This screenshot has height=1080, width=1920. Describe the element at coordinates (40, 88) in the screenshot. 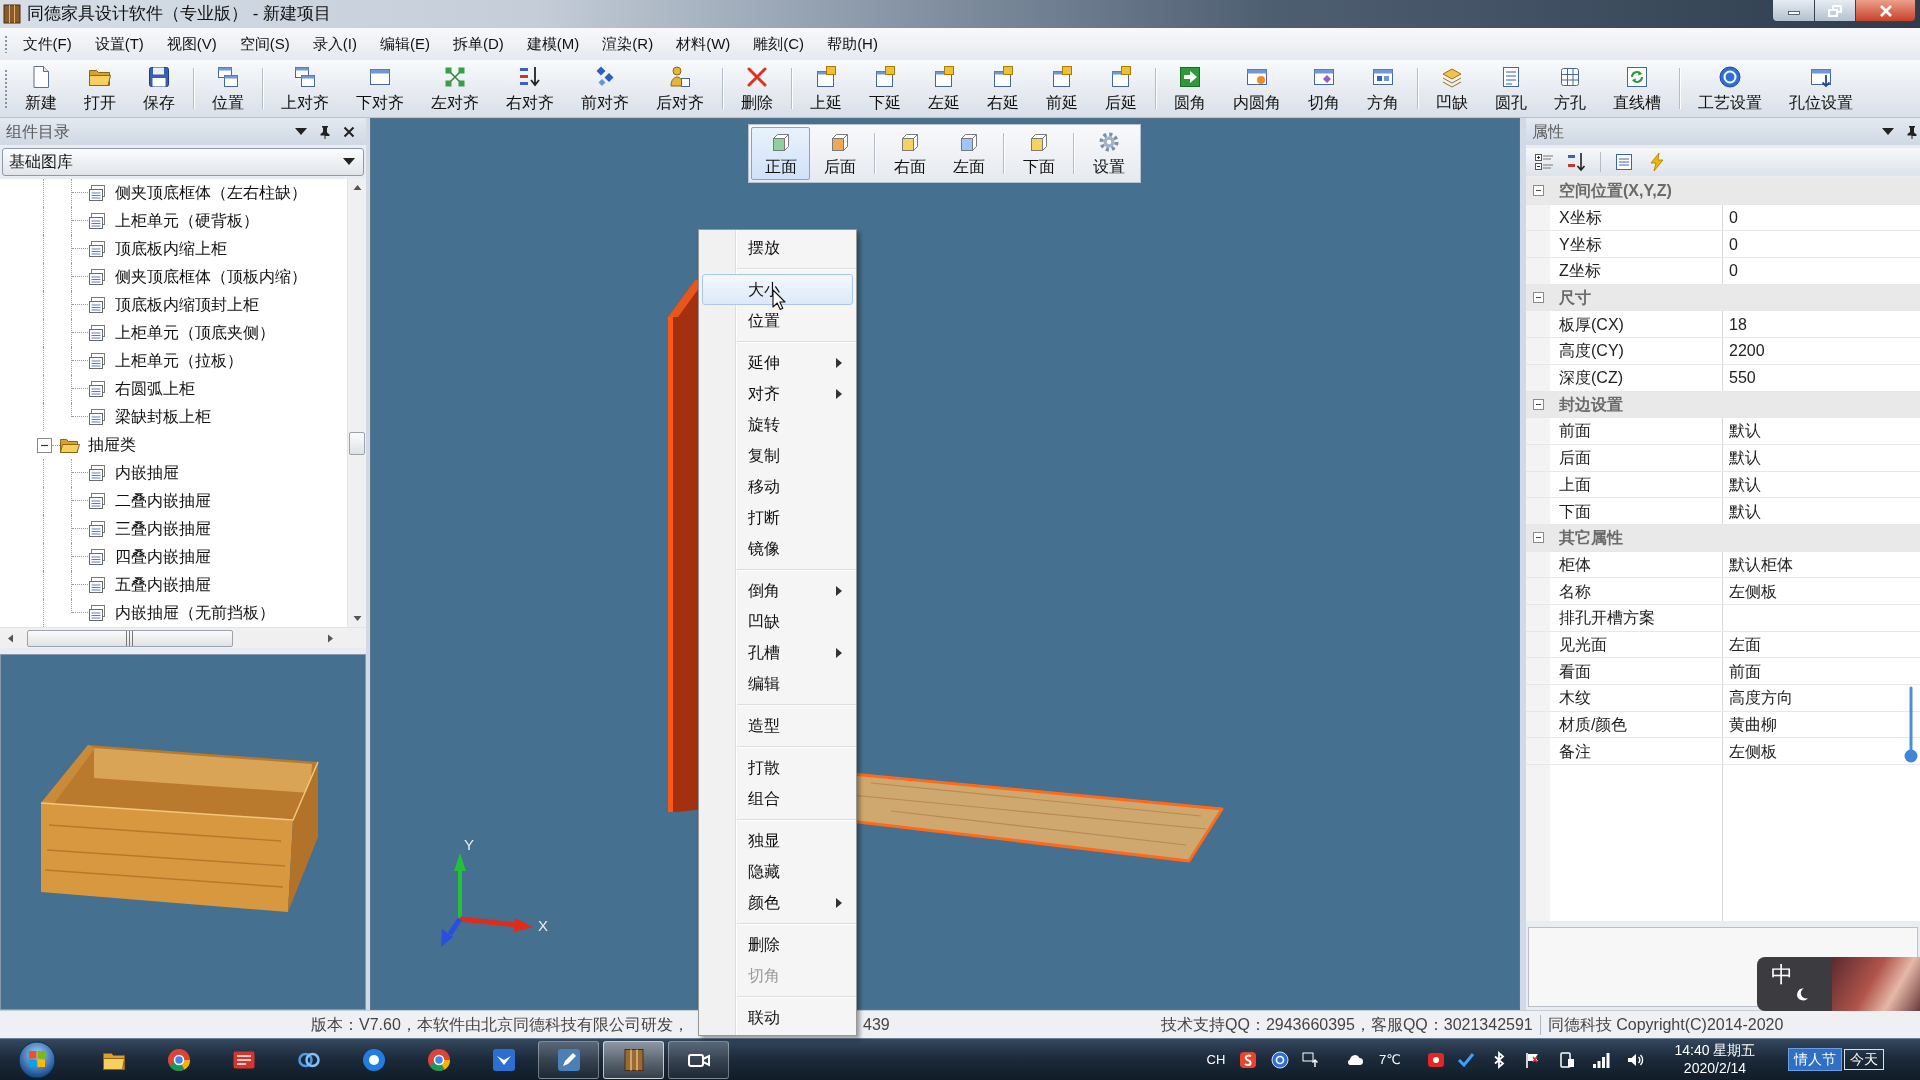

I see `toolbar-button: 新建` at that location.